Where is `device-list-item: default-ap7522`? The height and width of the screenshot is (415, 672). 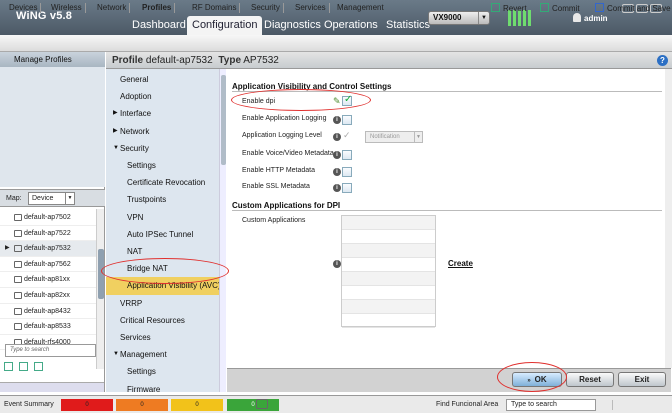 device-list-item: default-ap7522 is located at coordinates (48, 234).